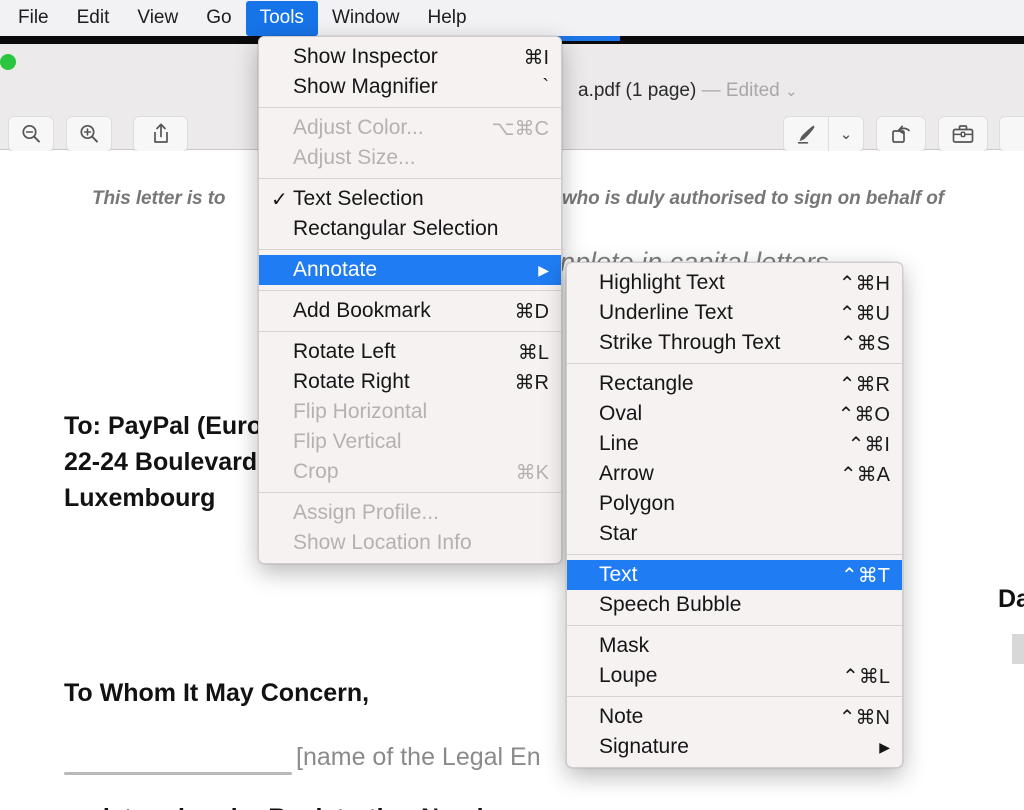  Describe the element at coordinates (734, 283) in the screenshot. I see `menu-item-highlight-text: Highlight Text ⌃⌘H` at that location.